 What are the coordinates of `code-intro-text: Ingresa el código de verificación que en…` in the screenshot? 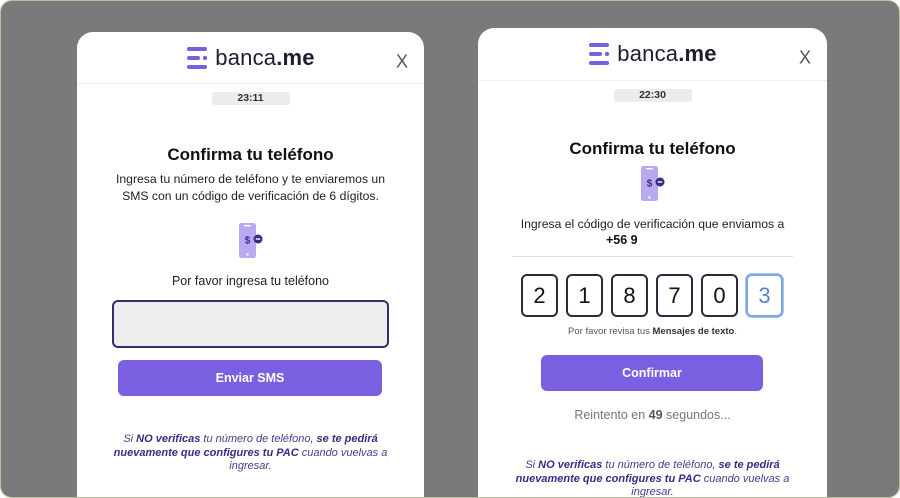 It's located at (652, 224).